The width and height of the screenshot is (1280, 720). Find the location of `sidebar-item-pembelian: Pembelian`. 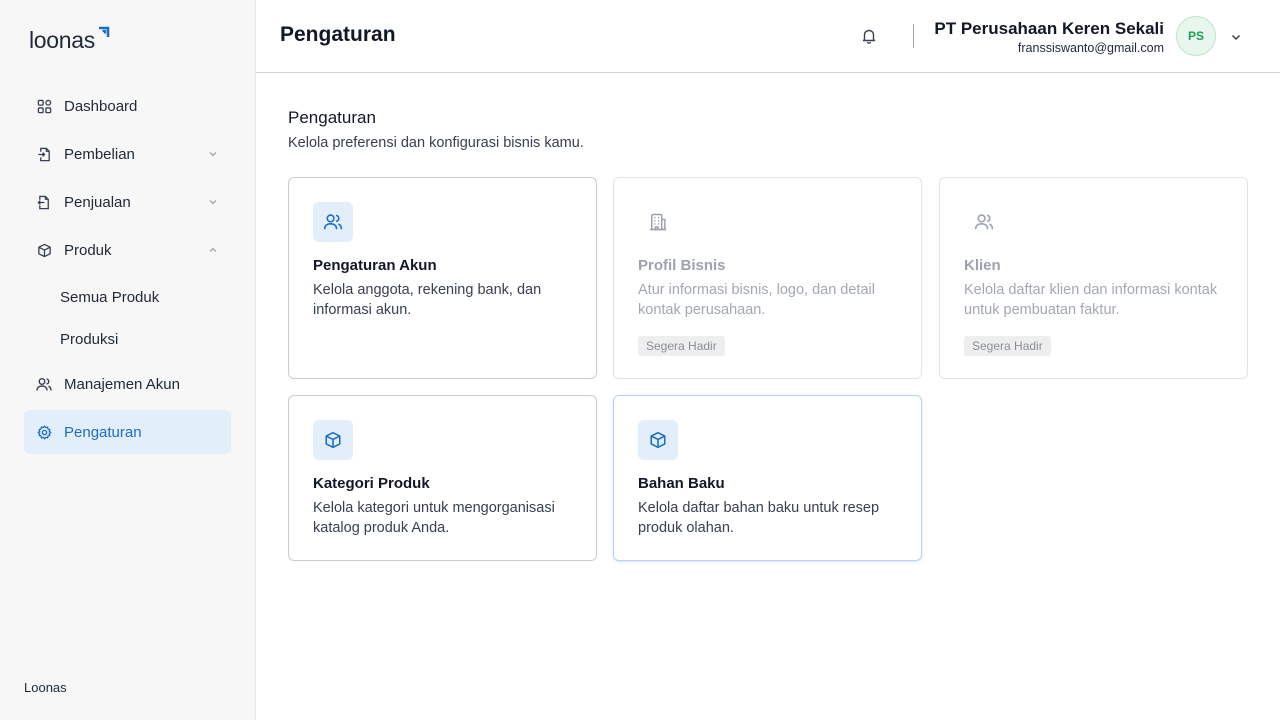

sidebar-item-pembelian: Pembelian is located at coordinates (127, 154).